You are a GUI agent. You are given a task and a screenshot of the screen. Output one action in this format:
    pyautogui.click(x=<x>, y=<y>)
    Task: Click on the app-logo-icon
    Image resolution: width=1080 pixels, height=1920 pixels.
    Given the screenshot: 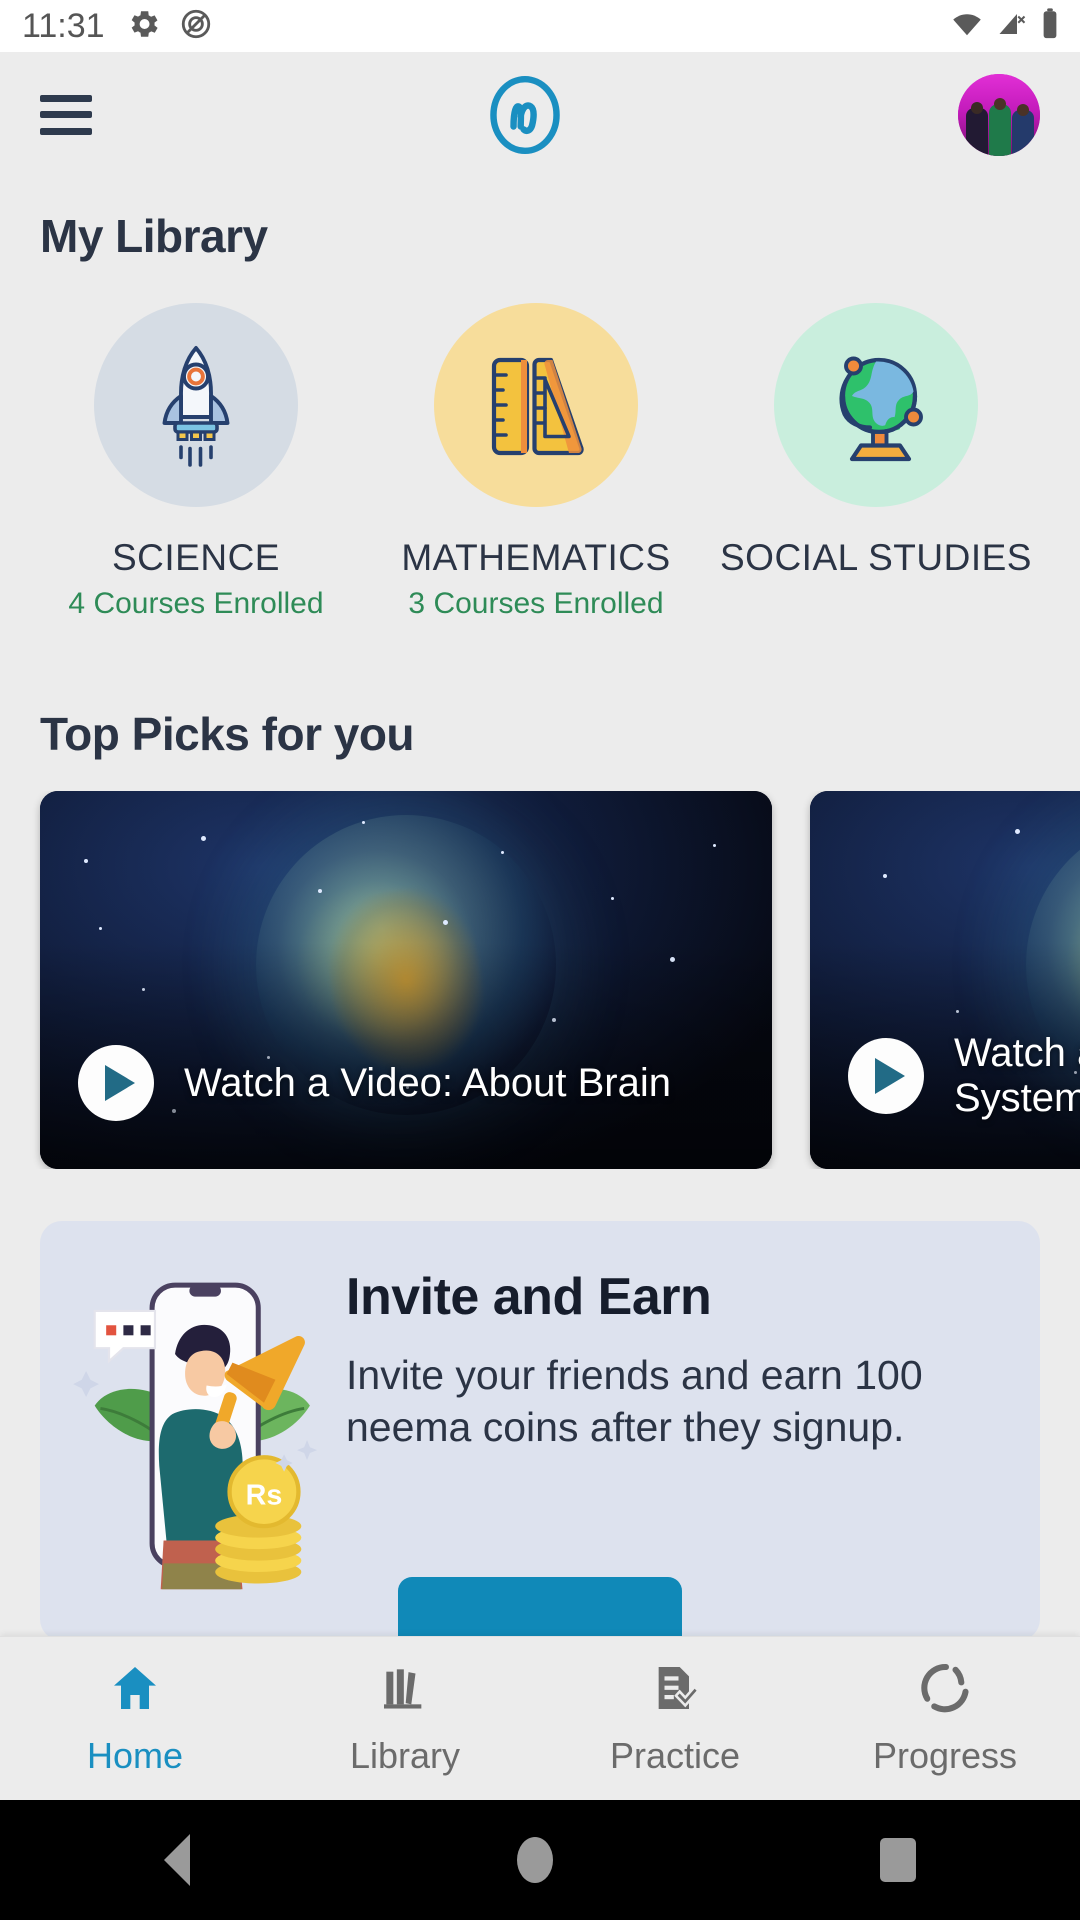 What is the action you would take?
    pyautogui.click(x=525, y=115)
    